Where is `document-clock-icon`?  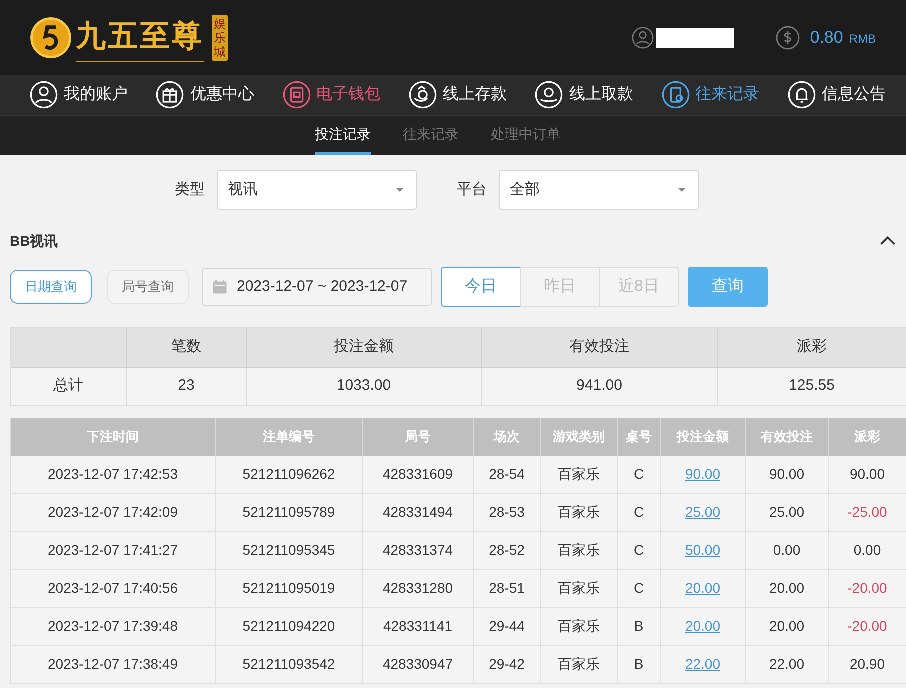 document-clock-icon is located at coordinates (676, 95).